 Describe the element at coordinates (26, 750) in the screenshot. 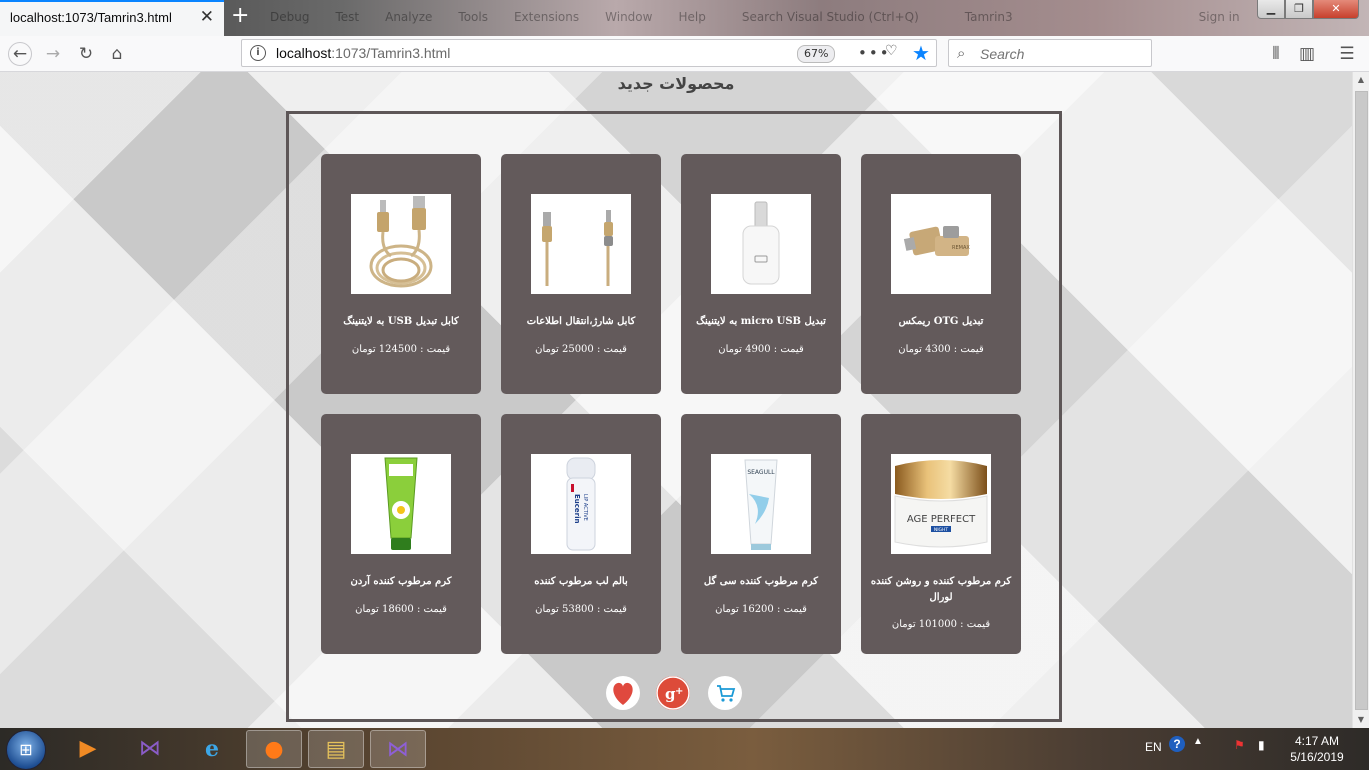

I see `windows-start-icon: ⊞` at that location.